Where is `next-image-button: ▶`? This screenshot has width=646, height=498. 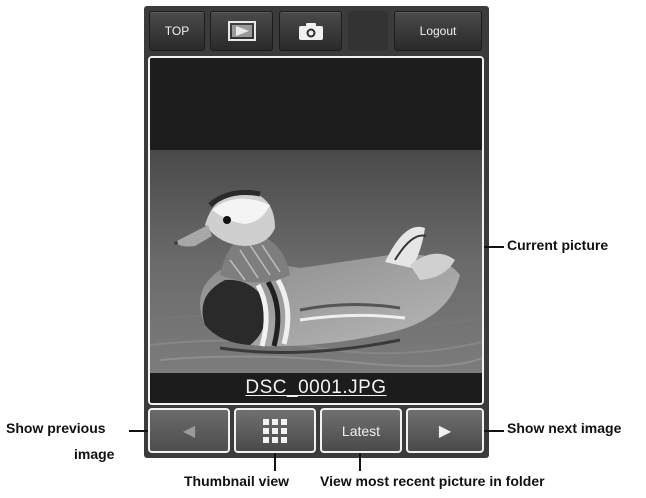 next-image-button: ▶ is located at coordinates (445, 430).